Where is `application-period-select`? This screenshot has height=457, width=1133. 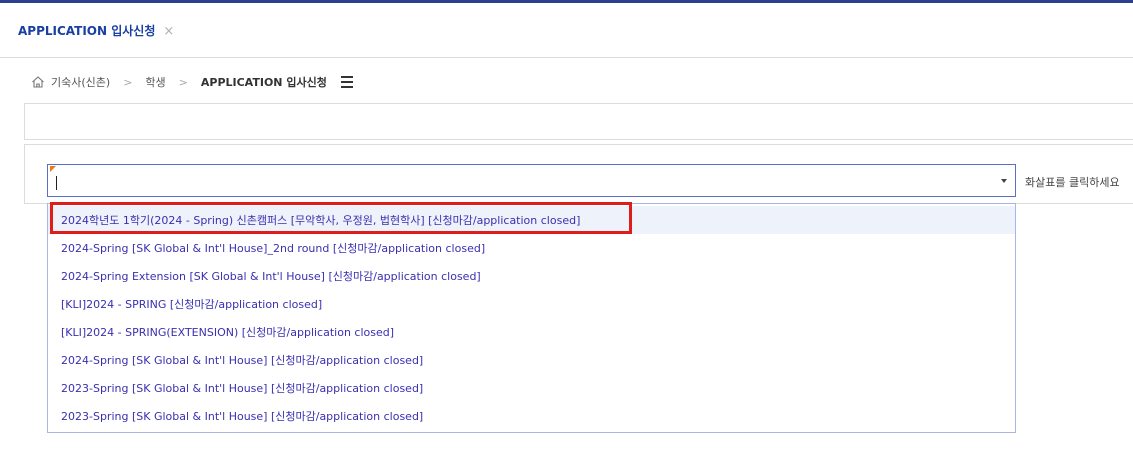 application-period-select is located at coordinates (531, 180).